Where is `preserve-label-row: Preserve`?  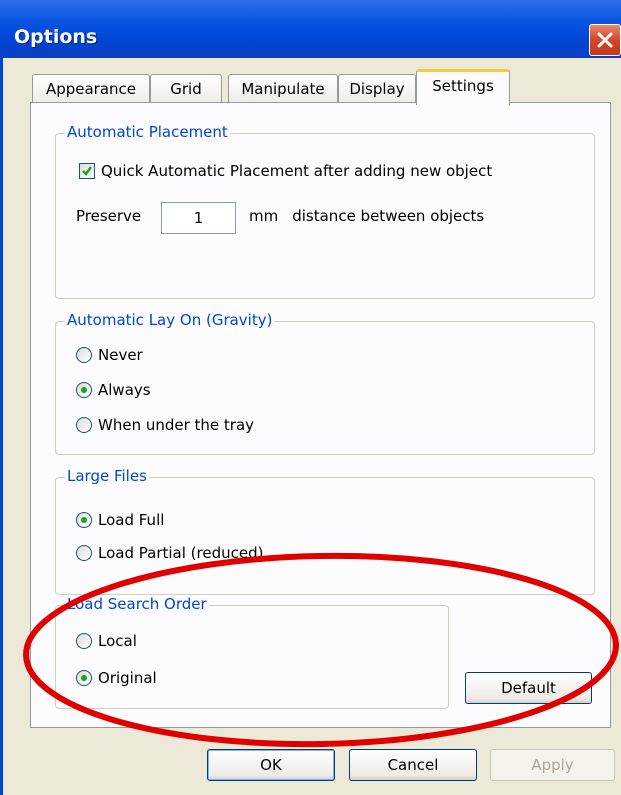
preserve-label-row: Preserve is located at coordinates (108, 216).